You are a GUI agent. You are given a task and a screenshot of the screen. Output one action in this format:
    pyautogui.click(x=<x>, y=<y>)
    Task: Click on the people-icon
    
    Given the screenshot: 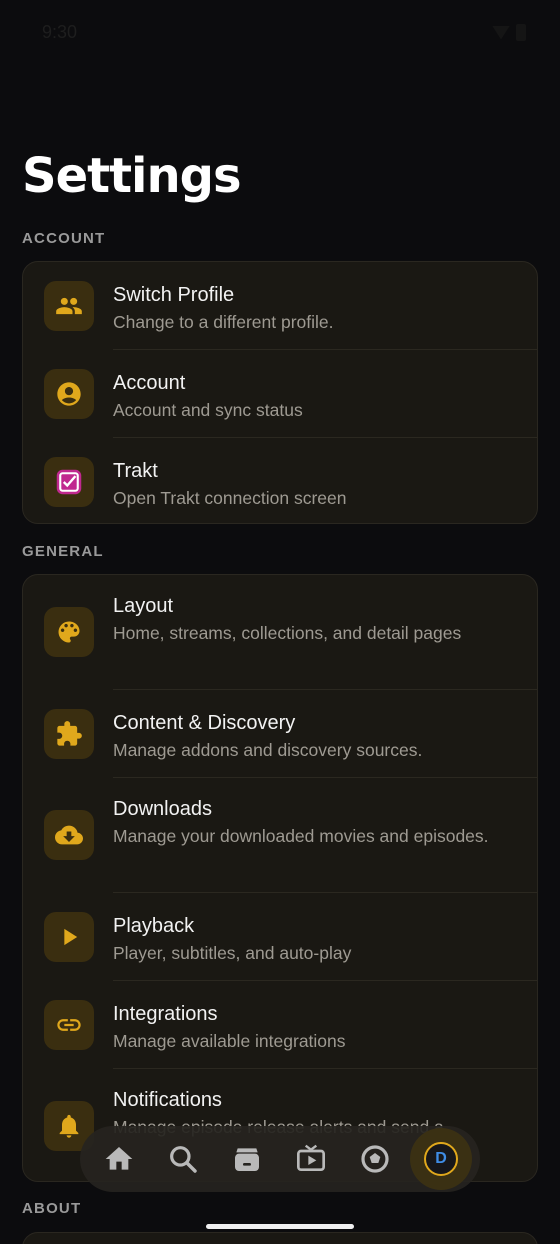 What is the action you would take?
    pyautogui.click(x=69, y=306)
    